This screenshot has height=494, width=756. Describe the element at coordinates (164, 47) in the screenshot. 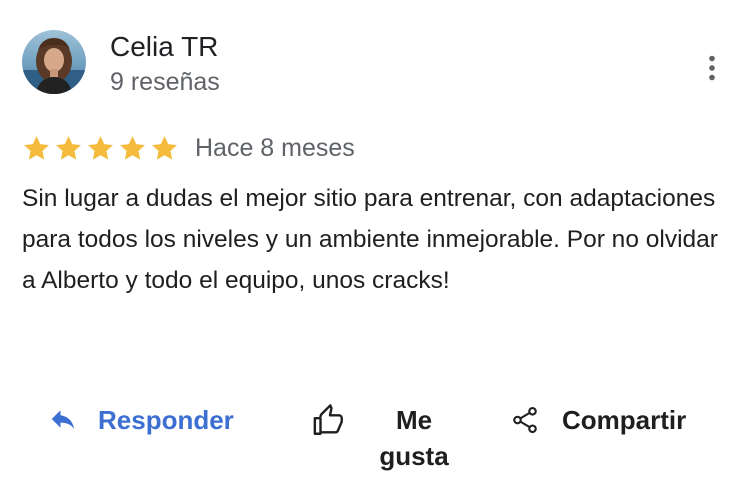

I see `author-name: Celia TR` at that location.